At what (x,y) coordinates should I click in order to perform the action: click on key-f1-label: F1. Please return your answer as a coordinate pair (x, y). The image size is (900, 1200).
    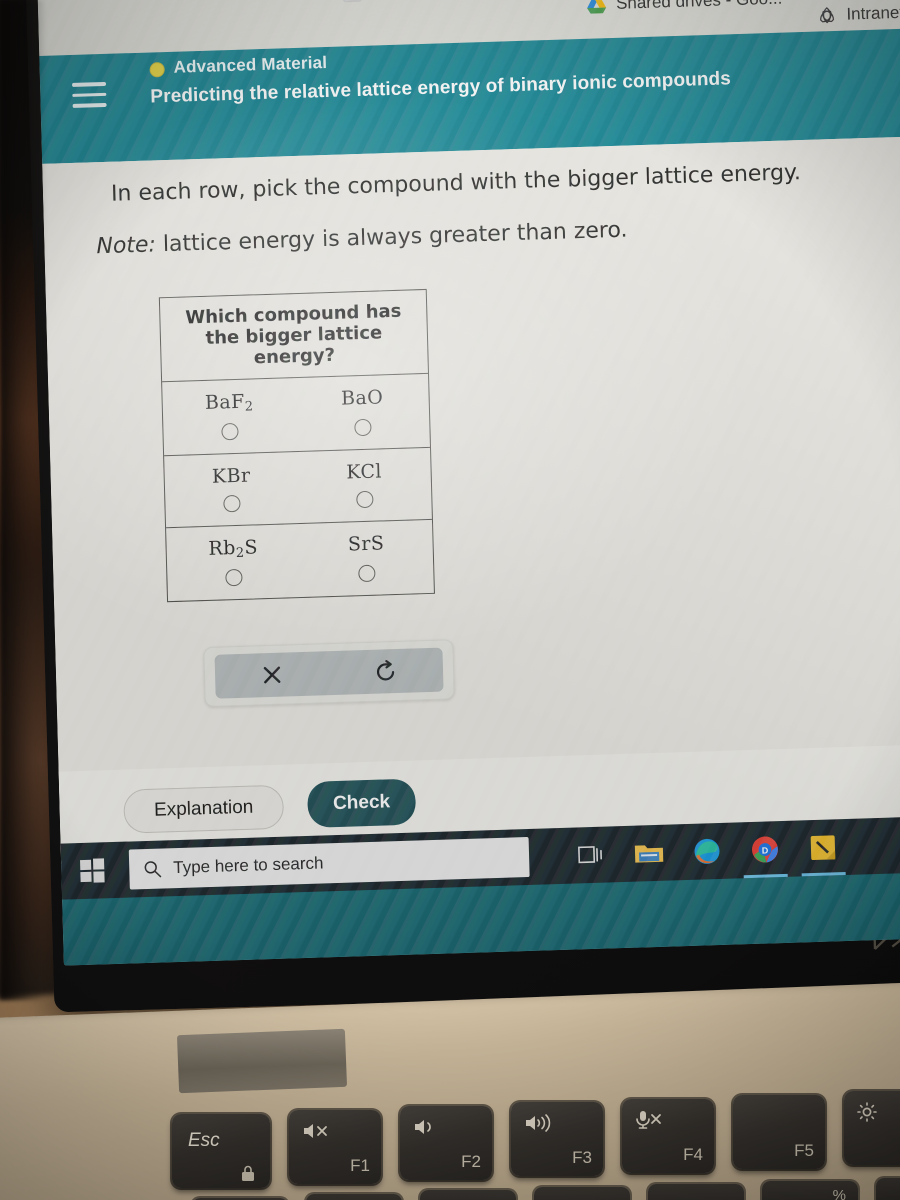
    Looking at the image, I should click on (360, 1165).